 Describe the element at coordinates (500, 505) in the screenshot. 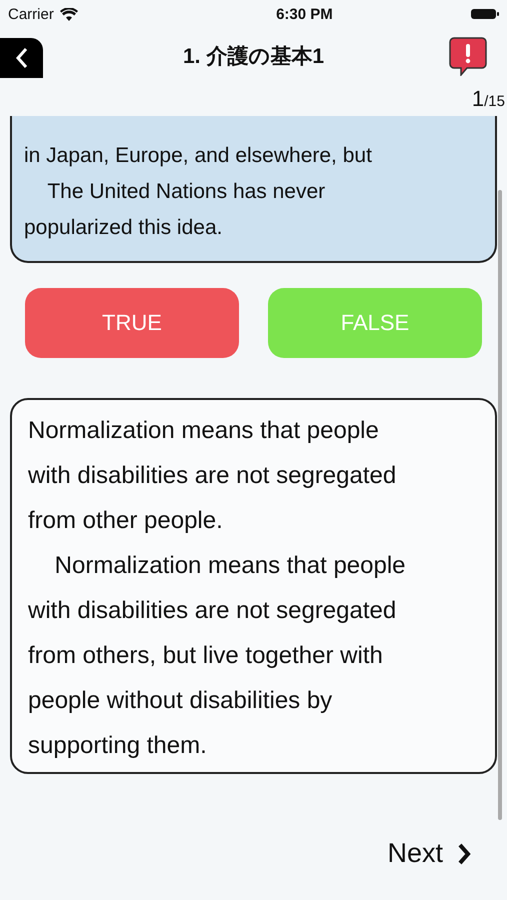

I see `scroll-bar` at that location.